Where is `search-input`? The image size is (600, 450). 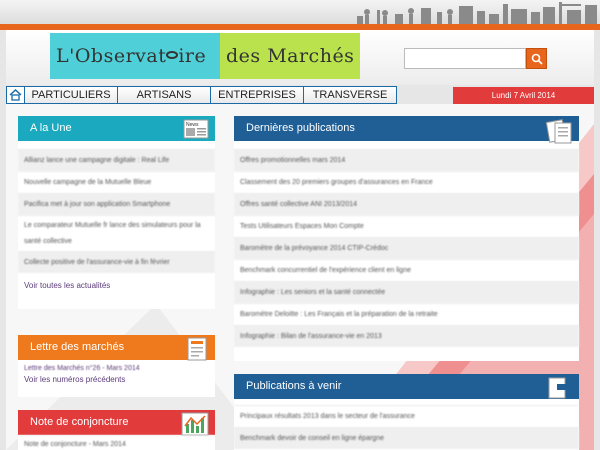 search-input is located at coordinates (465, 58).